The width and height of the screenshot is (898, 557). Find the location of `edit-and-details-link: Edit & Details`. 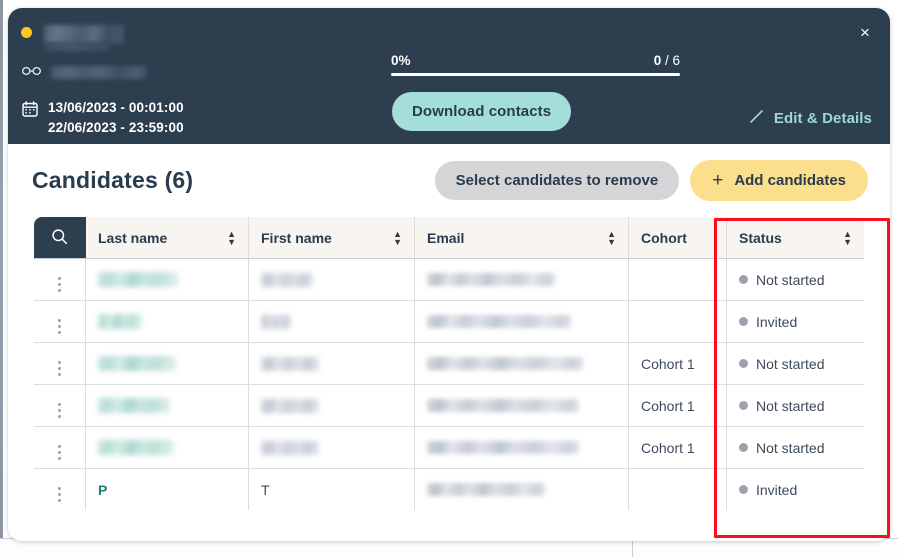

edit-and-details-link: Edit & Details is located at coordinates (810, 118).